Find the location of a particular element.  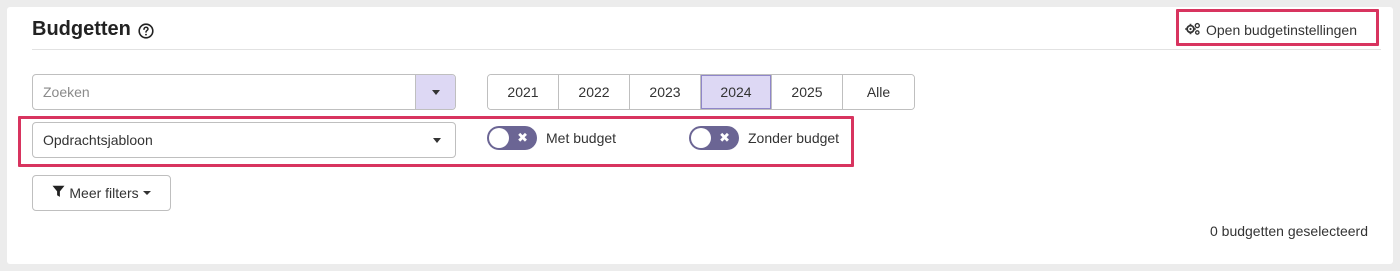

search-field is located at coordinates (244, 92).